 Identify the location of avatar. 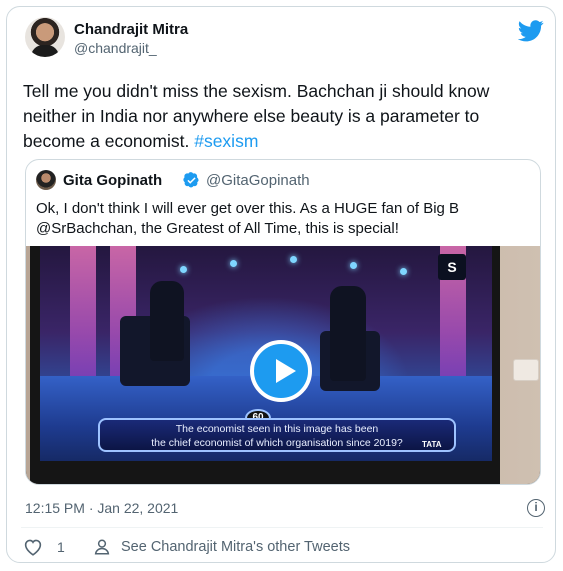
(45, 37).